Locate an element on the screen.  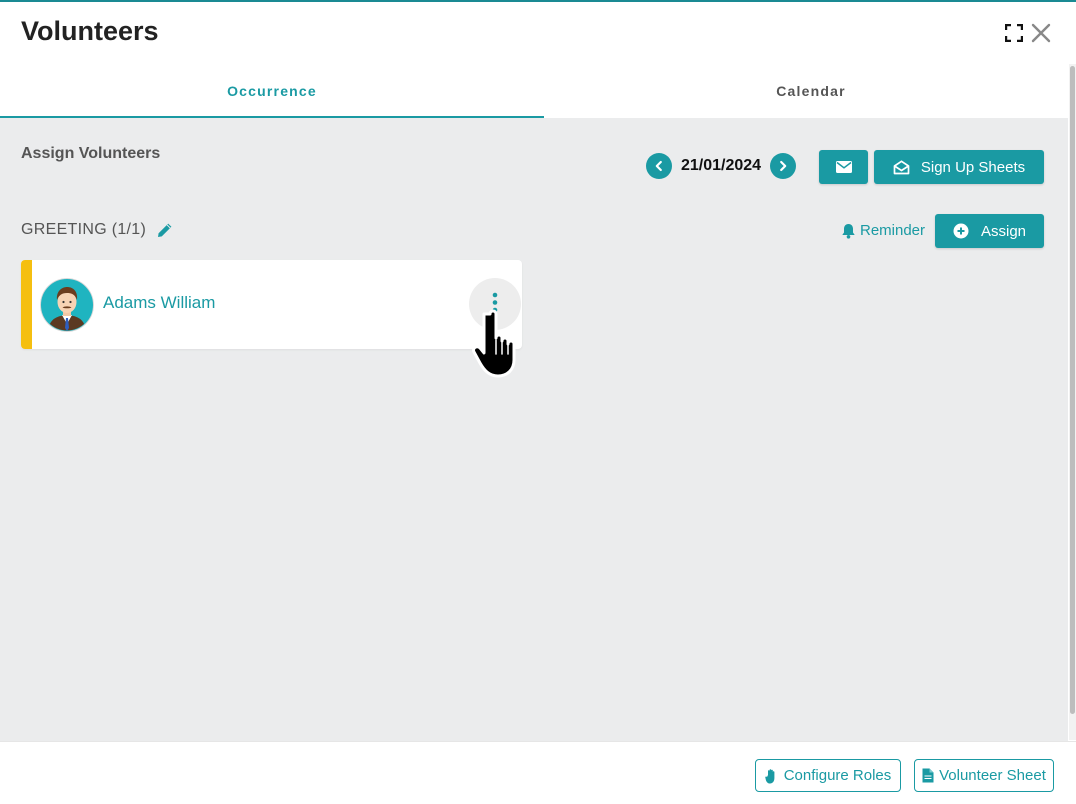
more-options-button is located at coordinates (495, 304).